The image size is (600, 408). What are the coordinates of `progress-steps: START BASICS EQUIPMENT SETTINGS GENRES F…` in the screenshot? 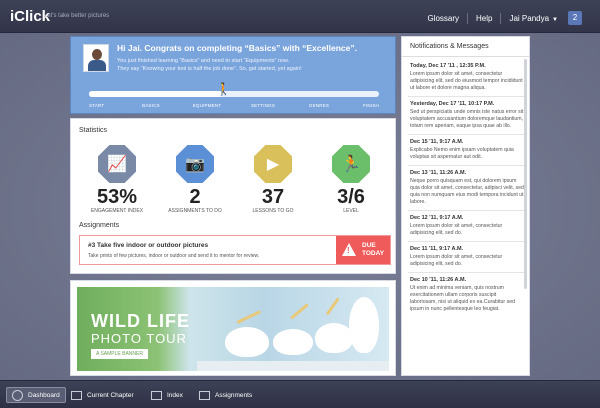 It's located at (234, 107).